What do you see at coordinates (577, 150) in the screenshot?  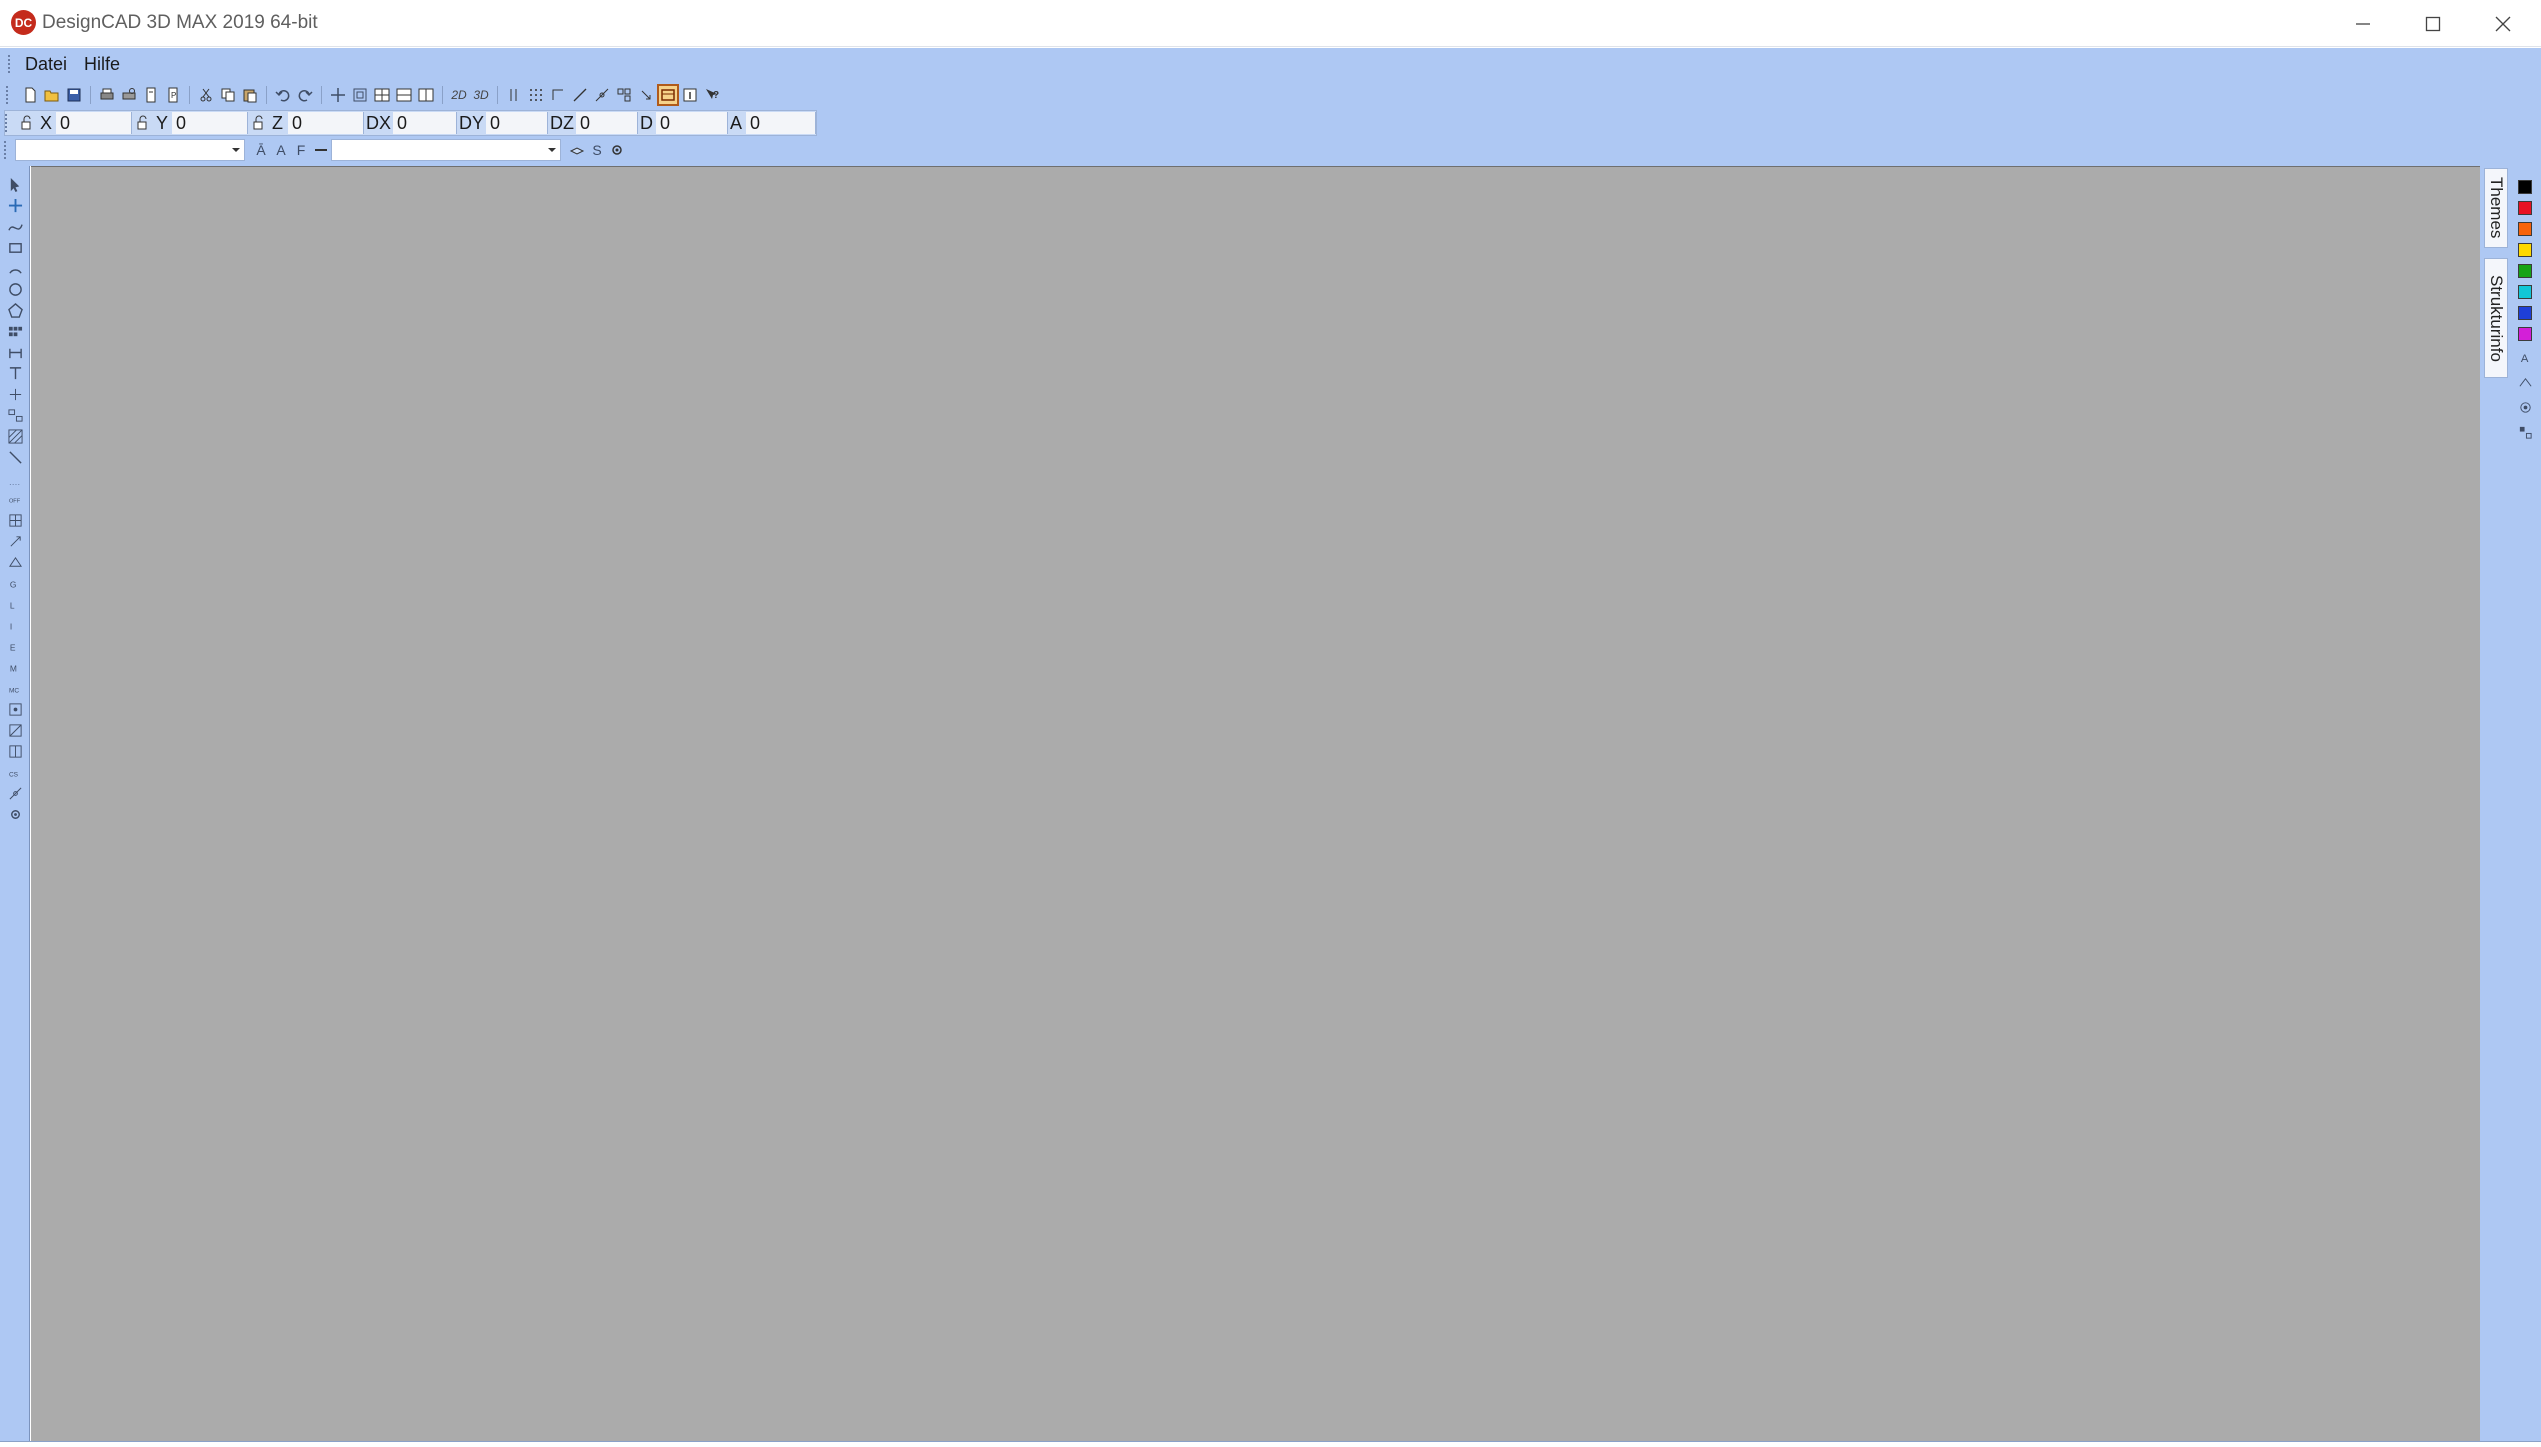 I see `layer-manager-icon` at bounding box center [577, 150].